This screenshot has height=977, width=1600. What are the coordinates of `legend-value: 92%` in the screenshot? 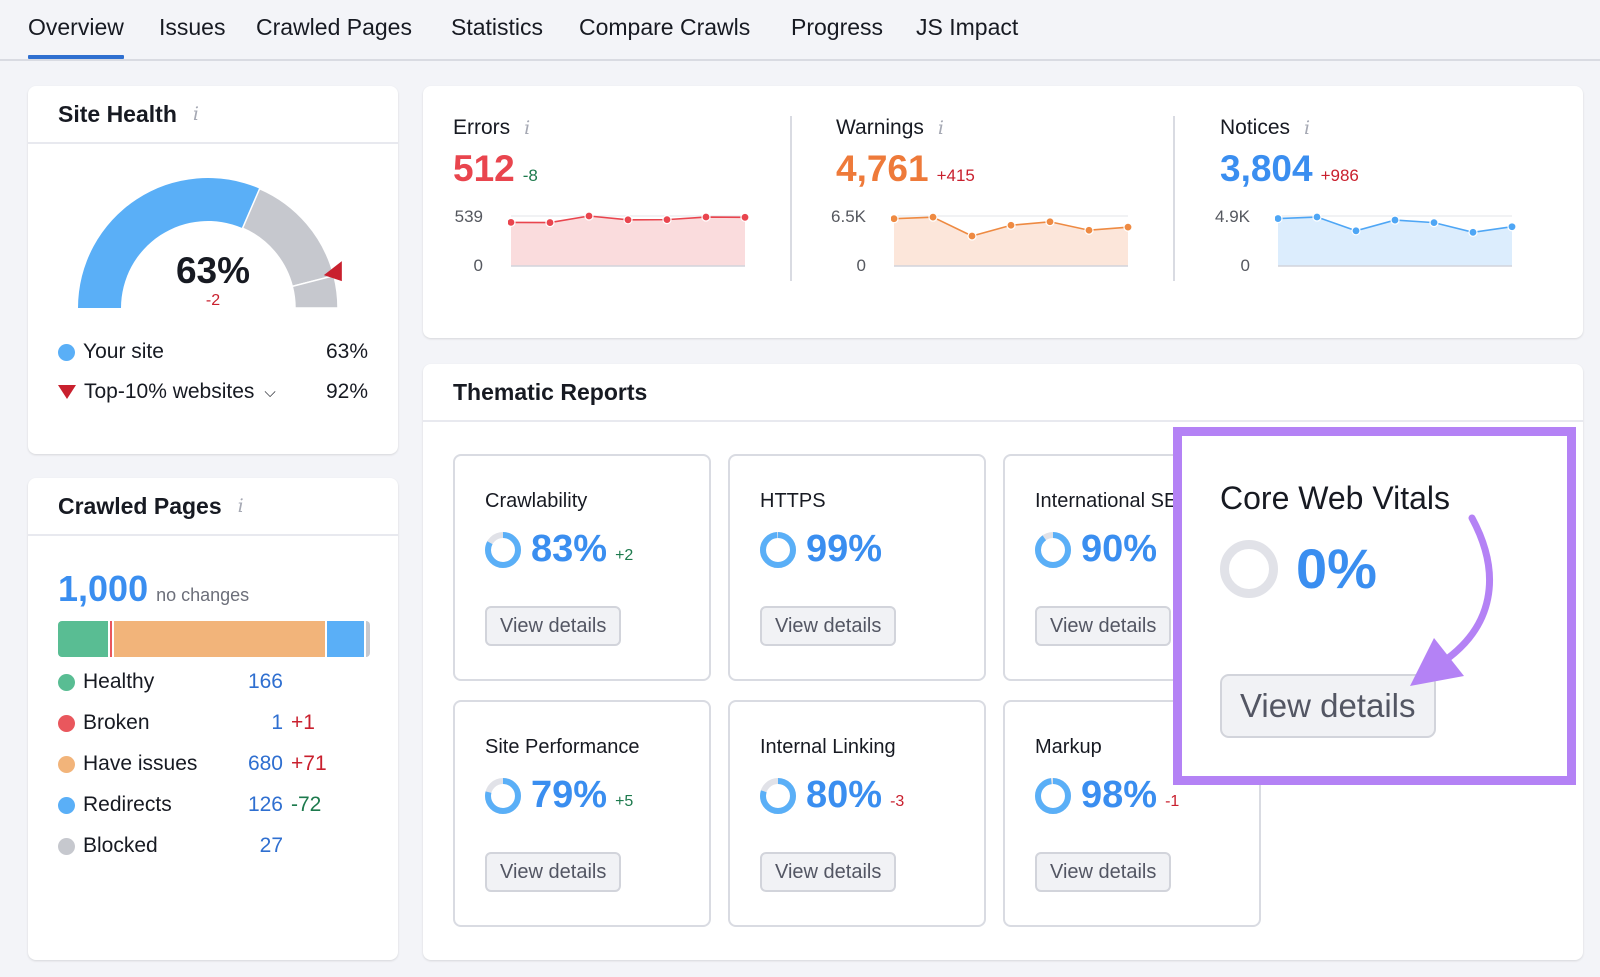 It's located at (346, 391).